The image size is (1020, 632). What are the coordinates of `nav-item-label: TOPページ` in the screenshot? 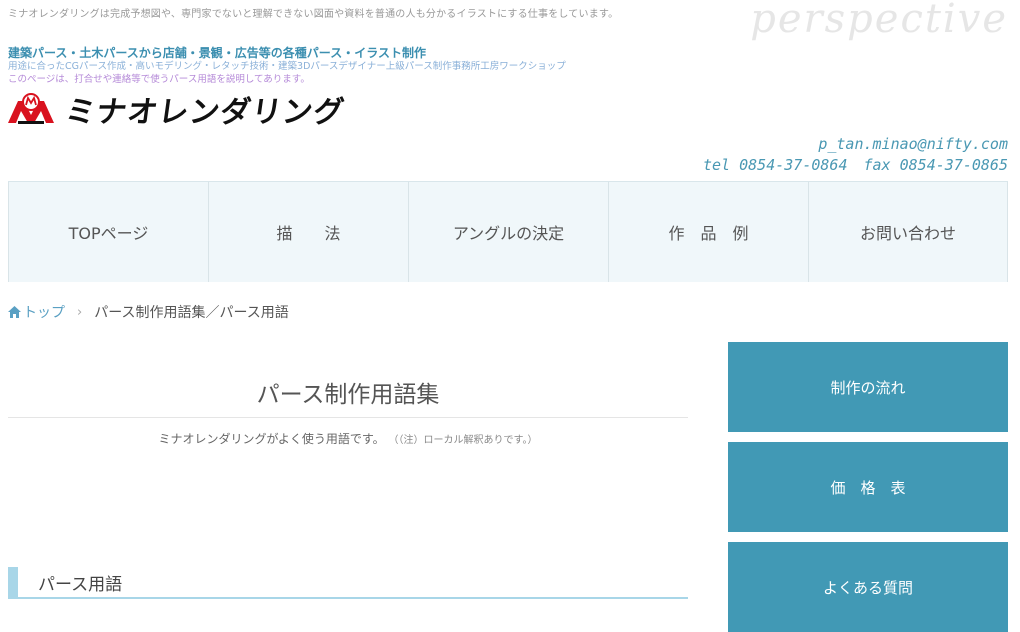 It's located at (108, 233).